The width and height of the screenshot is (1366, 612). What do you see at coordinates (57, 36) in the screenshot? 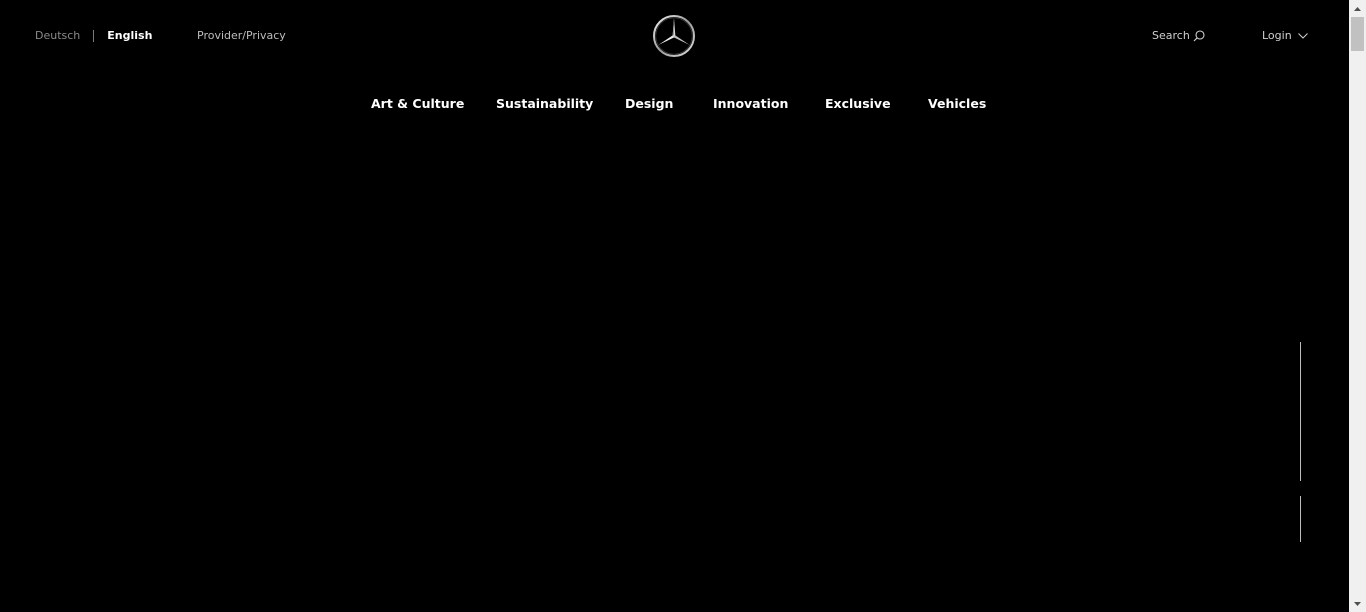
I see `language-option-deutsch: Deutsch` at bounding box center [57, 36].